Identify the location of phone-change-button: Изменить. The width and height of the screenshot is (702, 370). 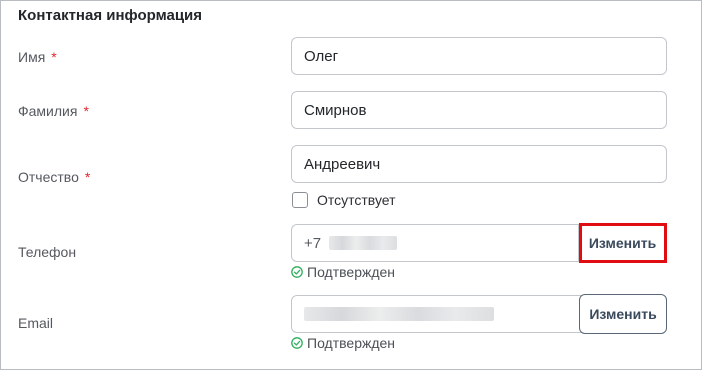
(622, 243).